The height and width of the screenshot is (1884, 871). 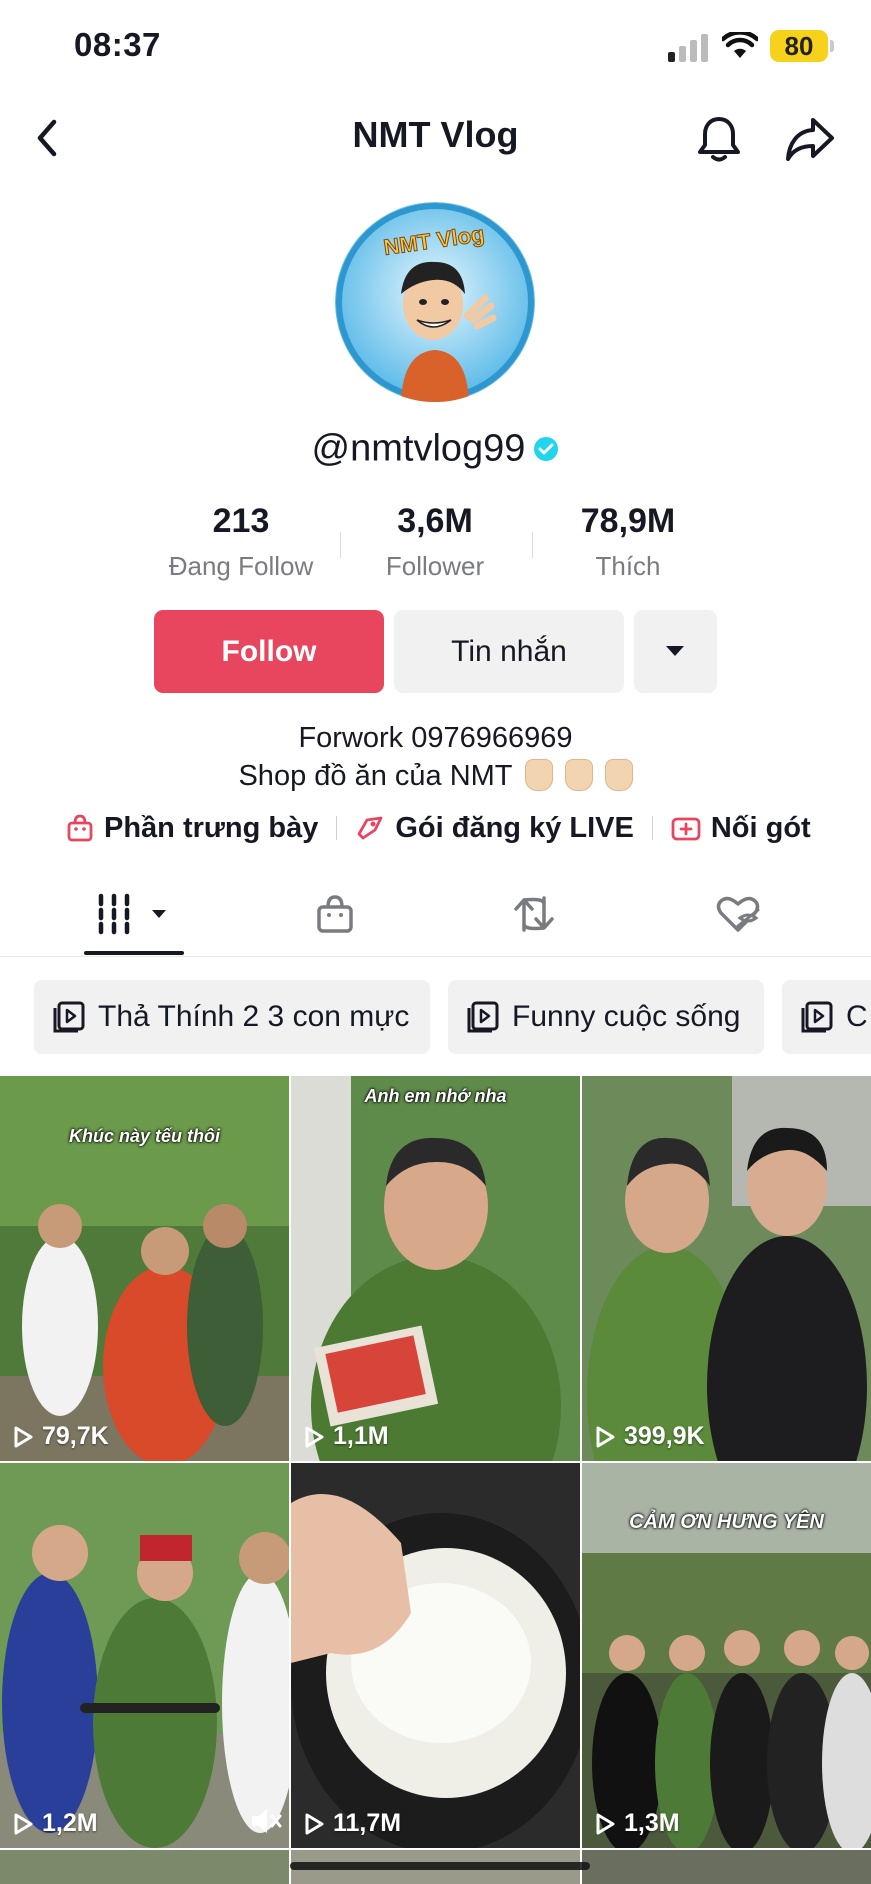 What do you see at coordinates (686, 829) in the screenshot?
I see `duet-plus-icon` at bounding box center [686, 829].